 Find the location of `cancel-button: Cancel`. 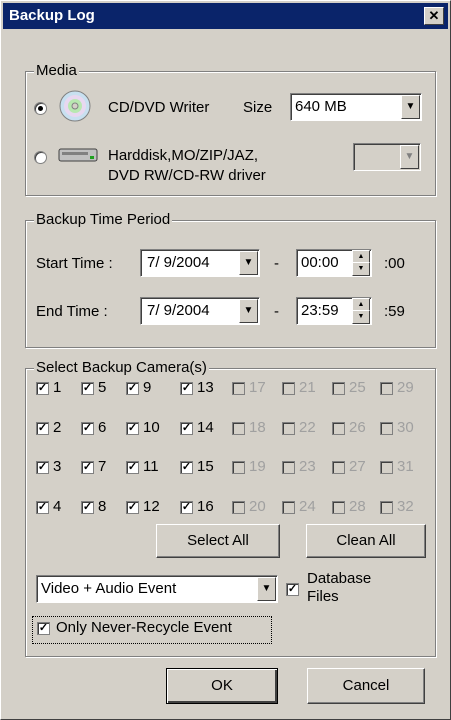

cancel-button: Cancel is located at coordinates (366, 686).